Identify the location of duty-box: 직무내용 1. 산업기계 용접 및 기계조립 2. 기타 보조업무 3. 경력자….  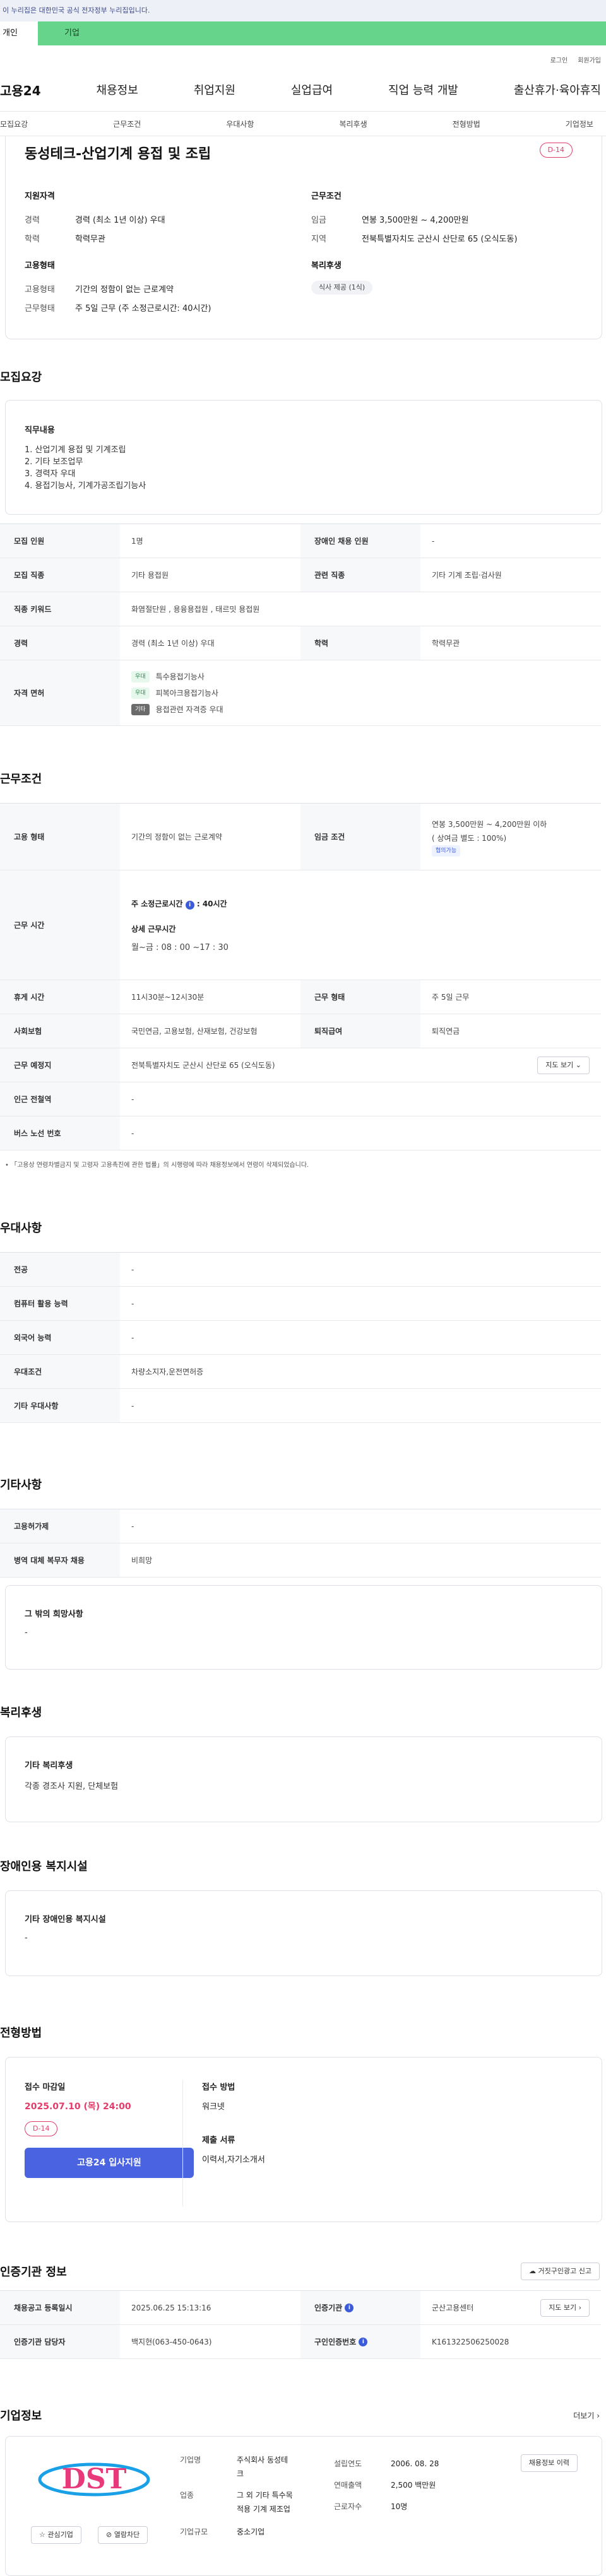
(303, 457).